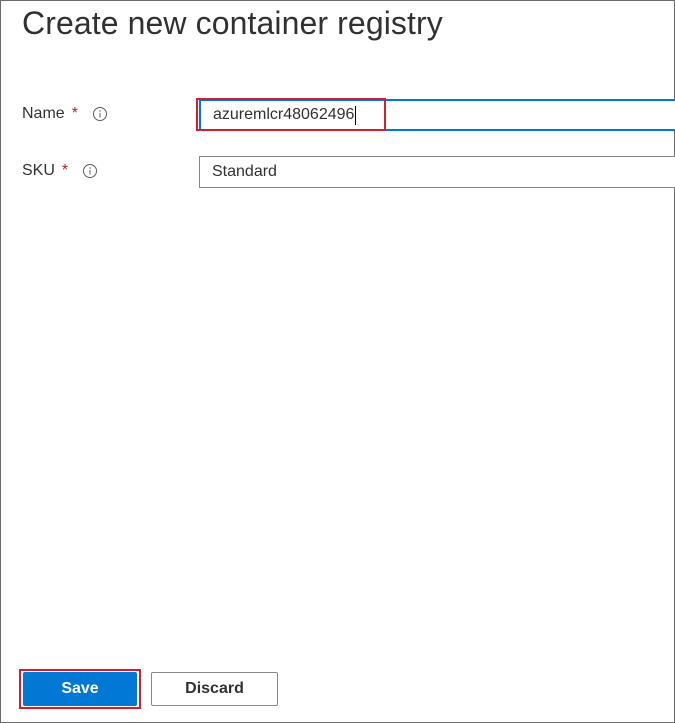 The image size is (675, 723). Describe the element at coordinates (43, 113) in the screenshot. I see `name-label-text: Name` at that location.